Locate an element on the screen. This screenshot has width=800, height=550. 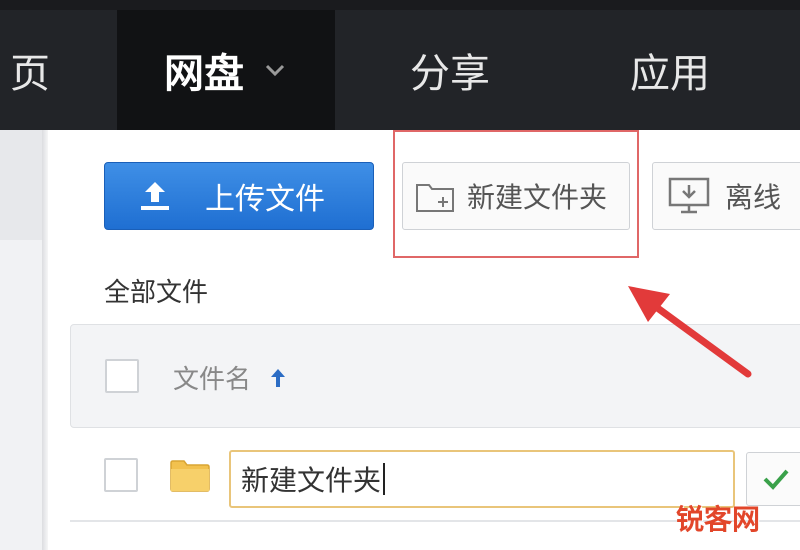
nav-apps: 应用 is located at coordinates (670, 70).